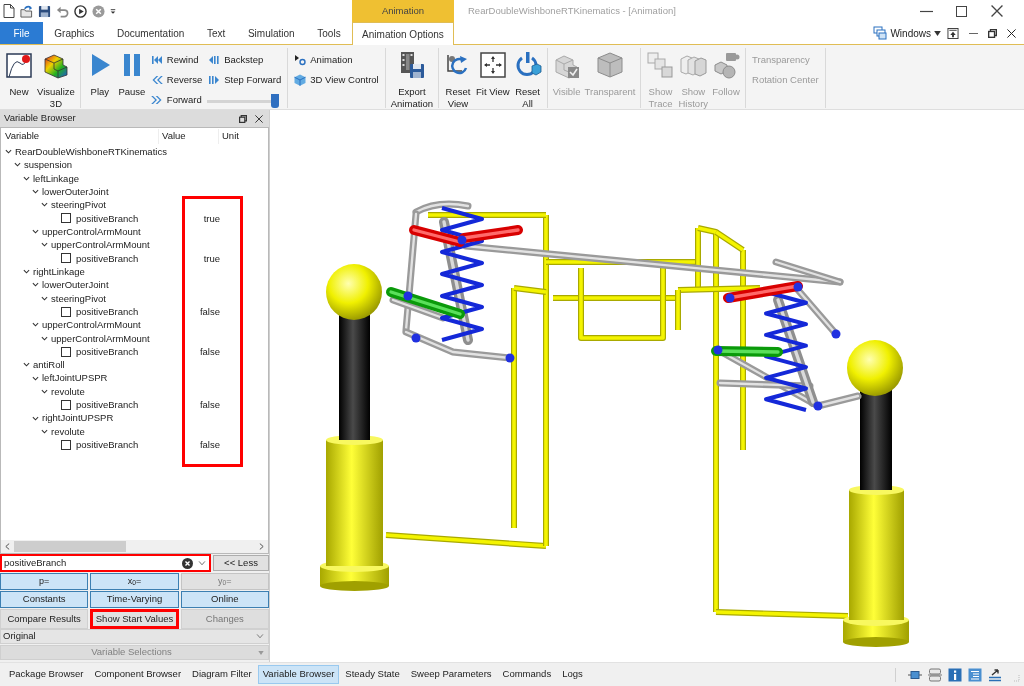 The height and width of the screenshot is (686, 1024). Describe the element at coordinates (176, 60) in the screenshot. I see `rewind-button: Rewind` at that location.